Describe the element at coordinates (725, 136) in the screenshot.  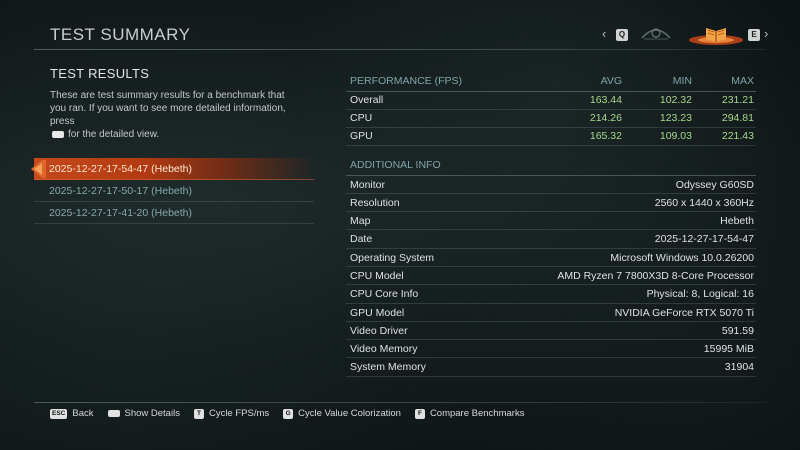
I see `max-value: 221.43` at that location.